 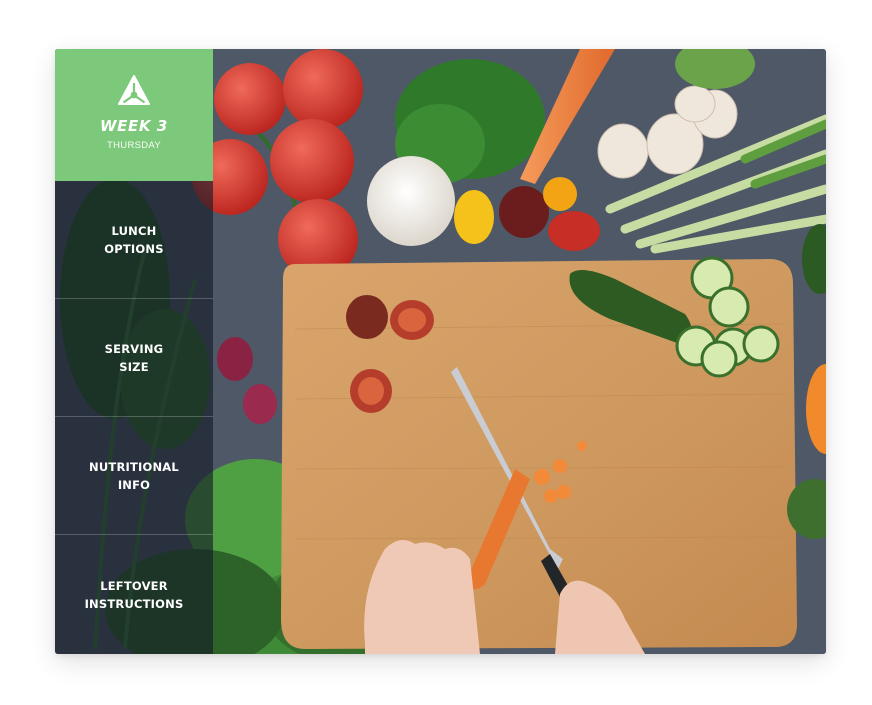 What do you see at coordinates (134, 115) in the screenshot?
I see `week-header: WEEK 3 THURSDAY` at bounding box center [134, 115].